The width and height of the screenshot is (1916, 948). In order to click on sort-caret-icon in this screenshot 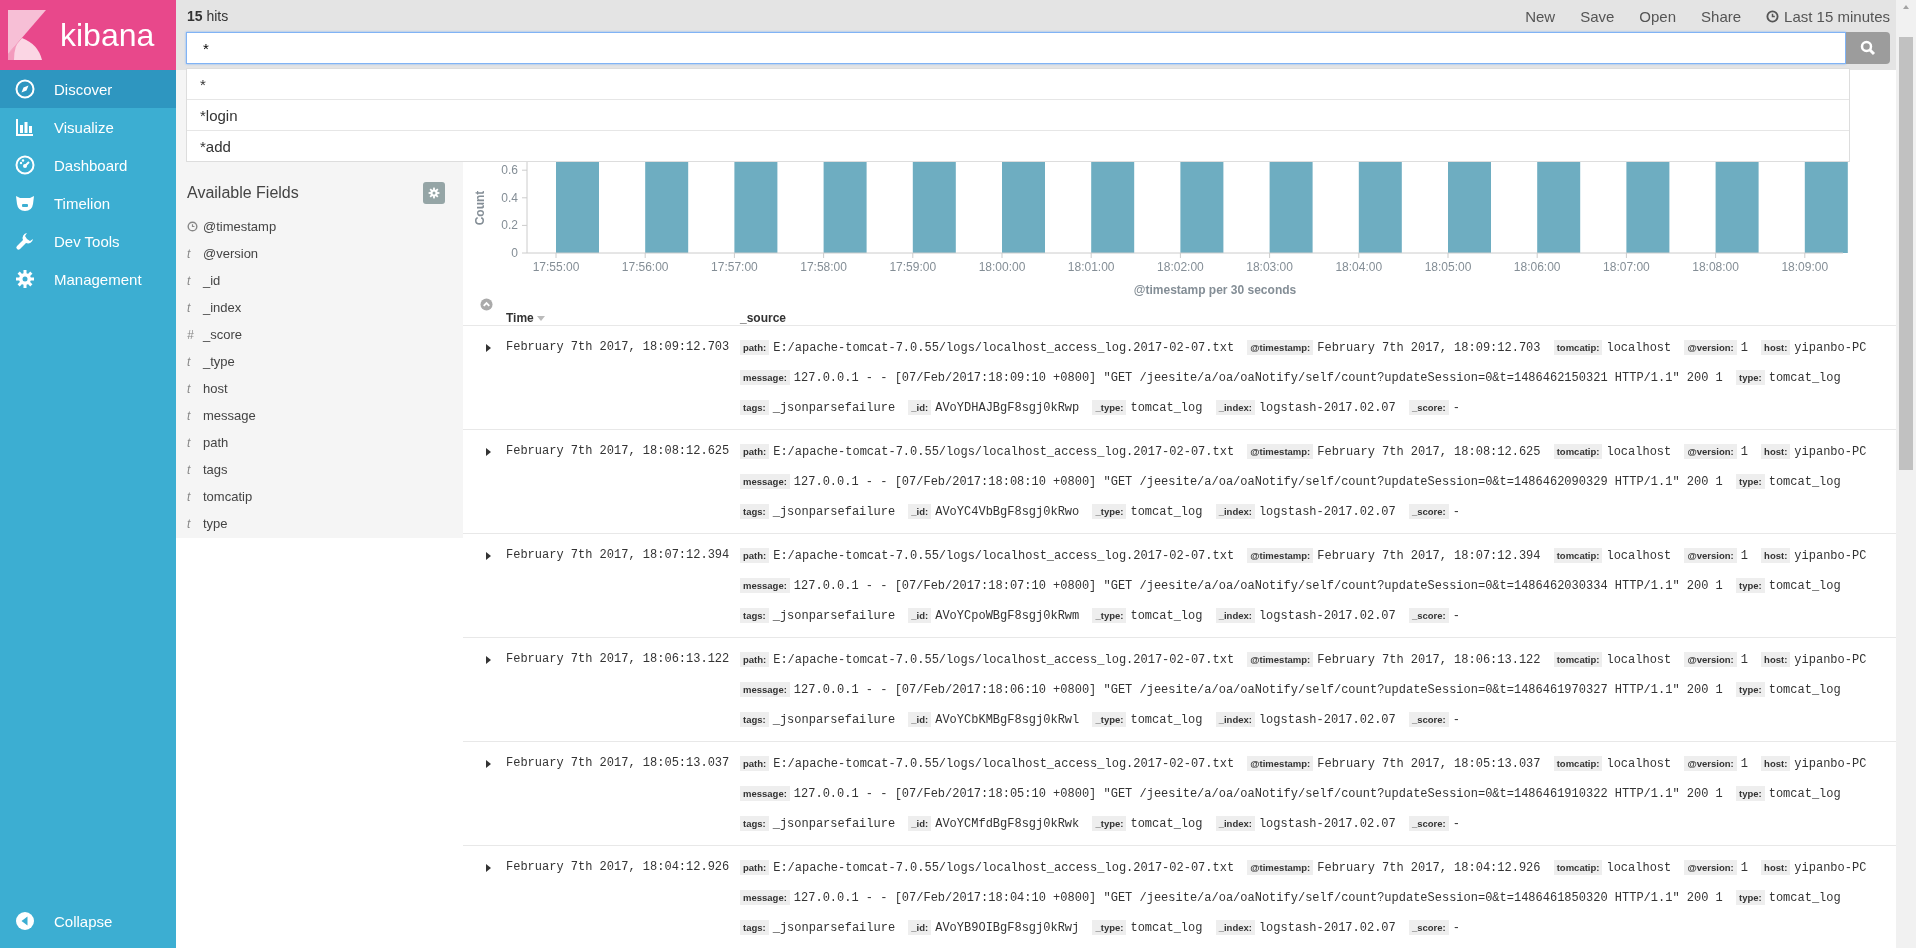, I will do `click(540, 318)`.